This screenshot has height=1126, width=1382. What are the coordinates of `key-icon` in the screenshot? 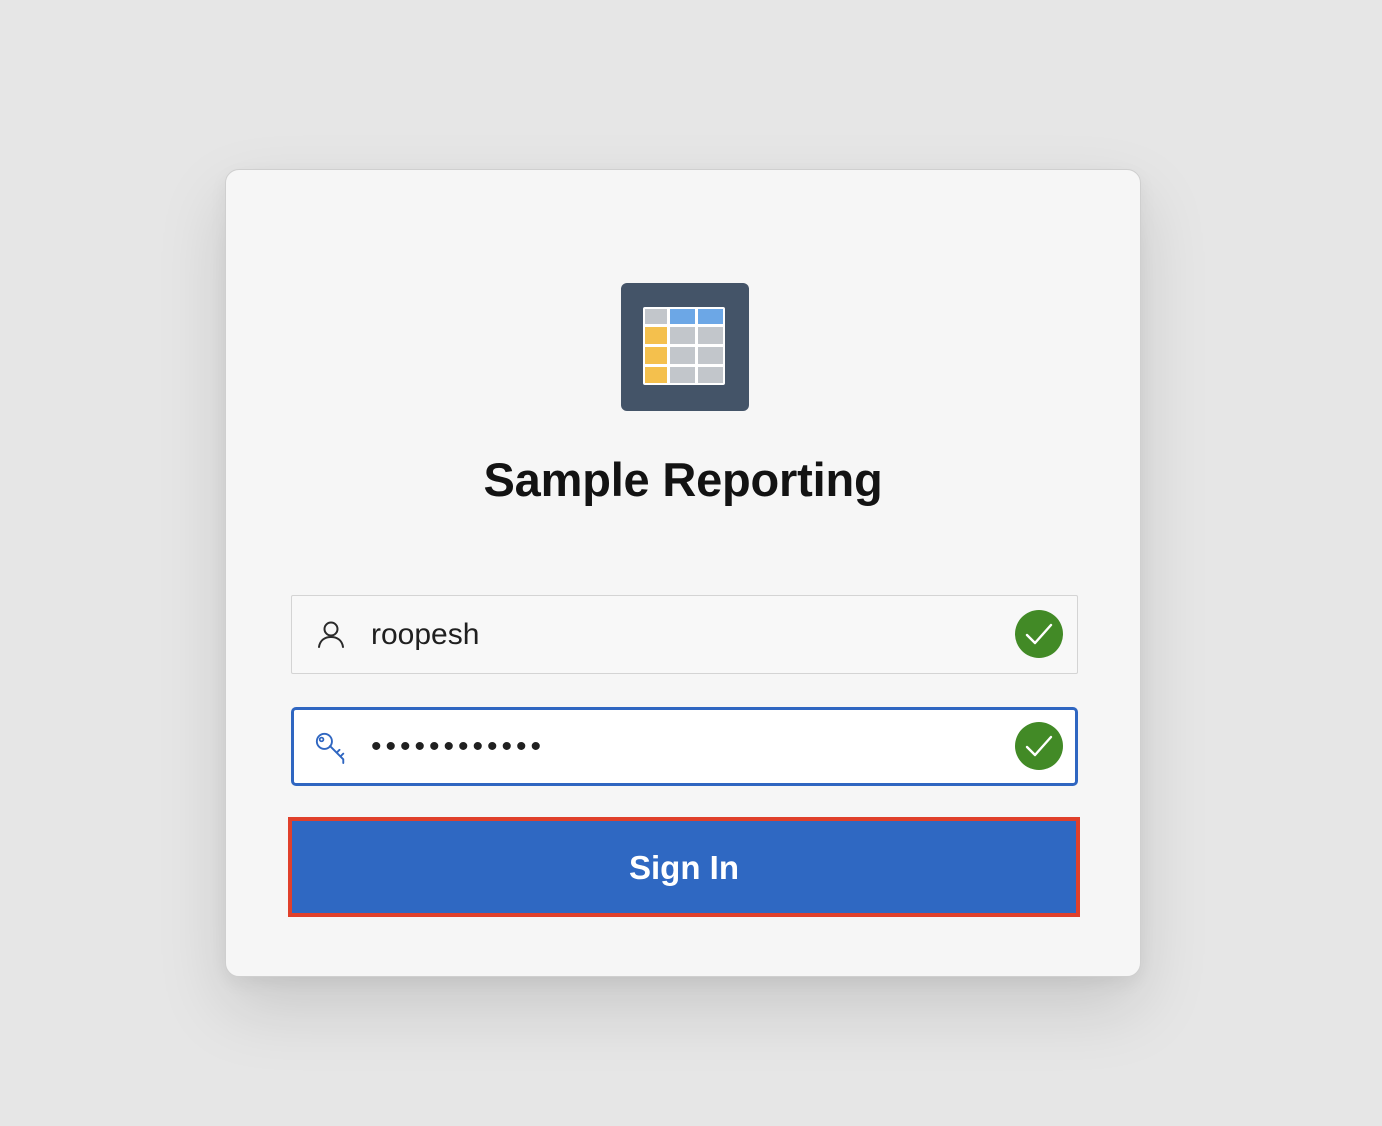 It's located at (330, 748).